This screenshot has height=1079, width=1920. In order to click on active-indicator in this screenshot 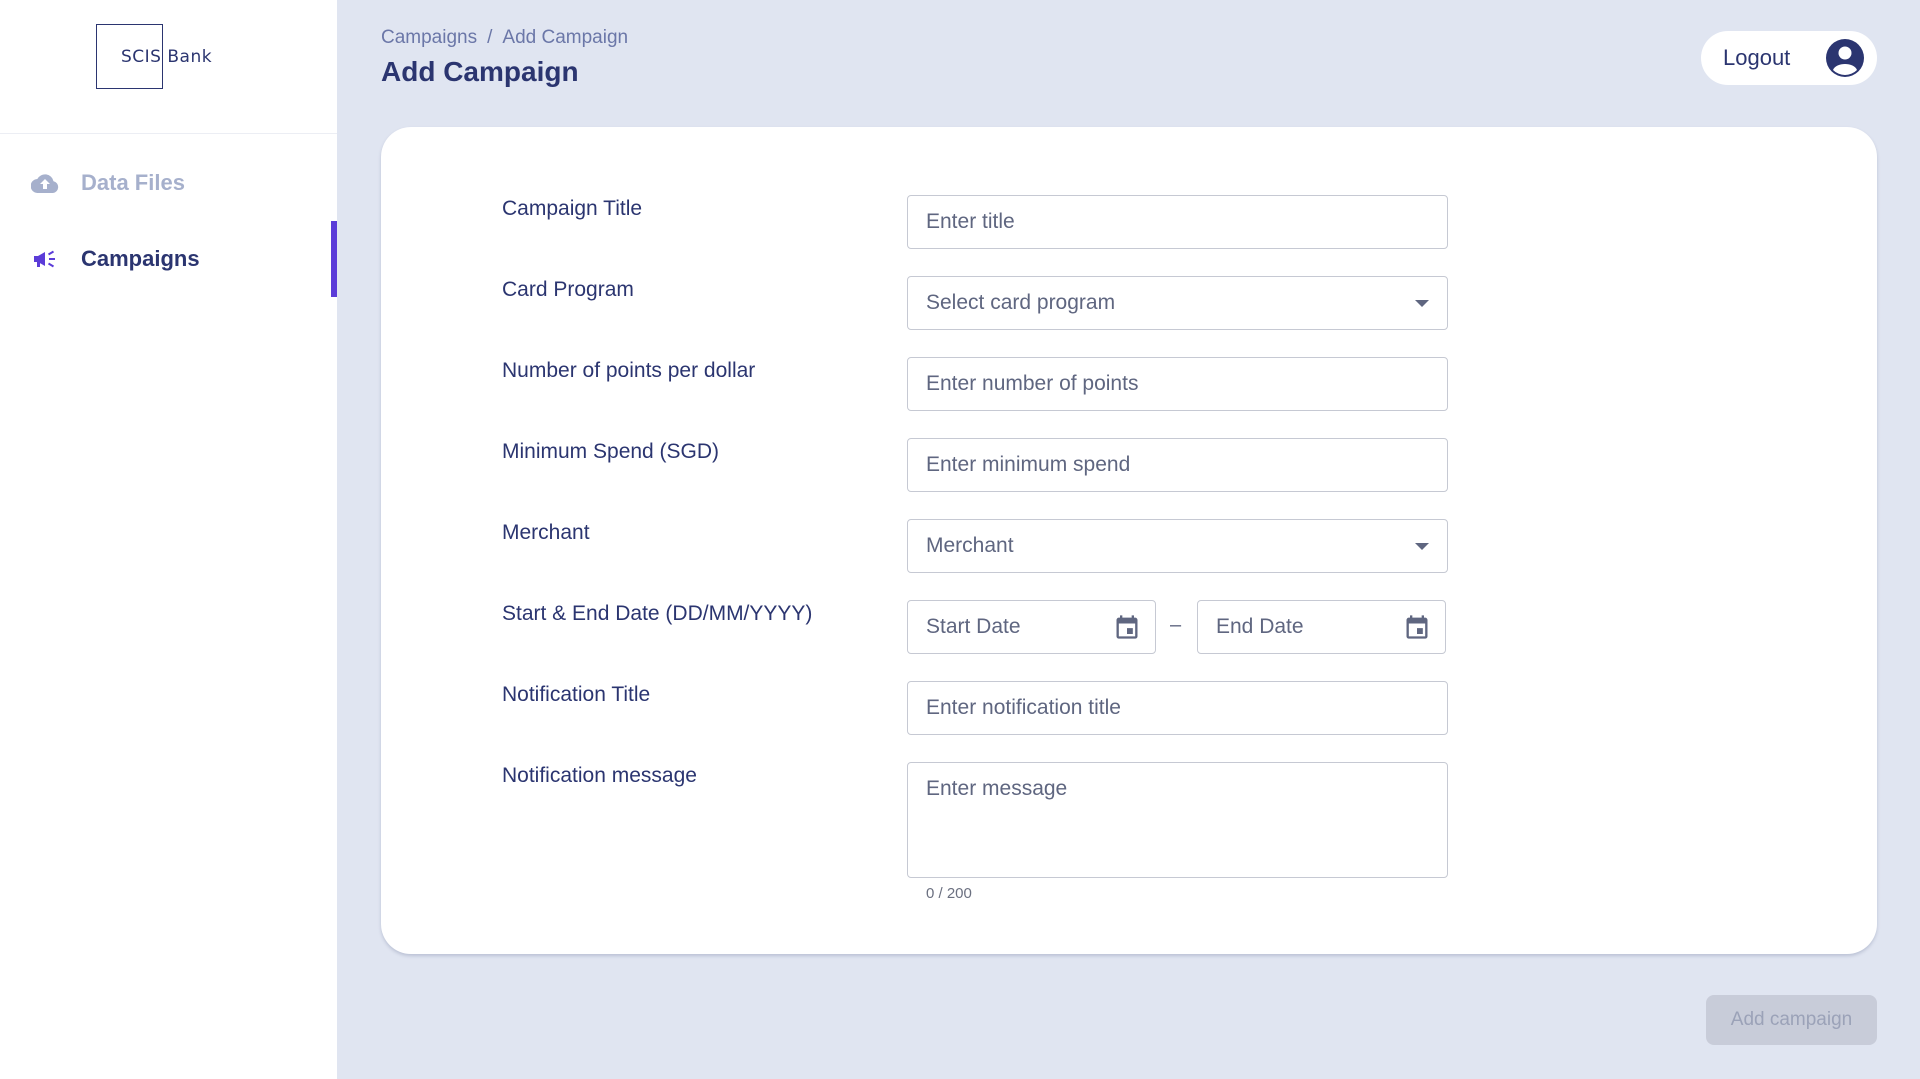, I will do `click(334, 259)`.